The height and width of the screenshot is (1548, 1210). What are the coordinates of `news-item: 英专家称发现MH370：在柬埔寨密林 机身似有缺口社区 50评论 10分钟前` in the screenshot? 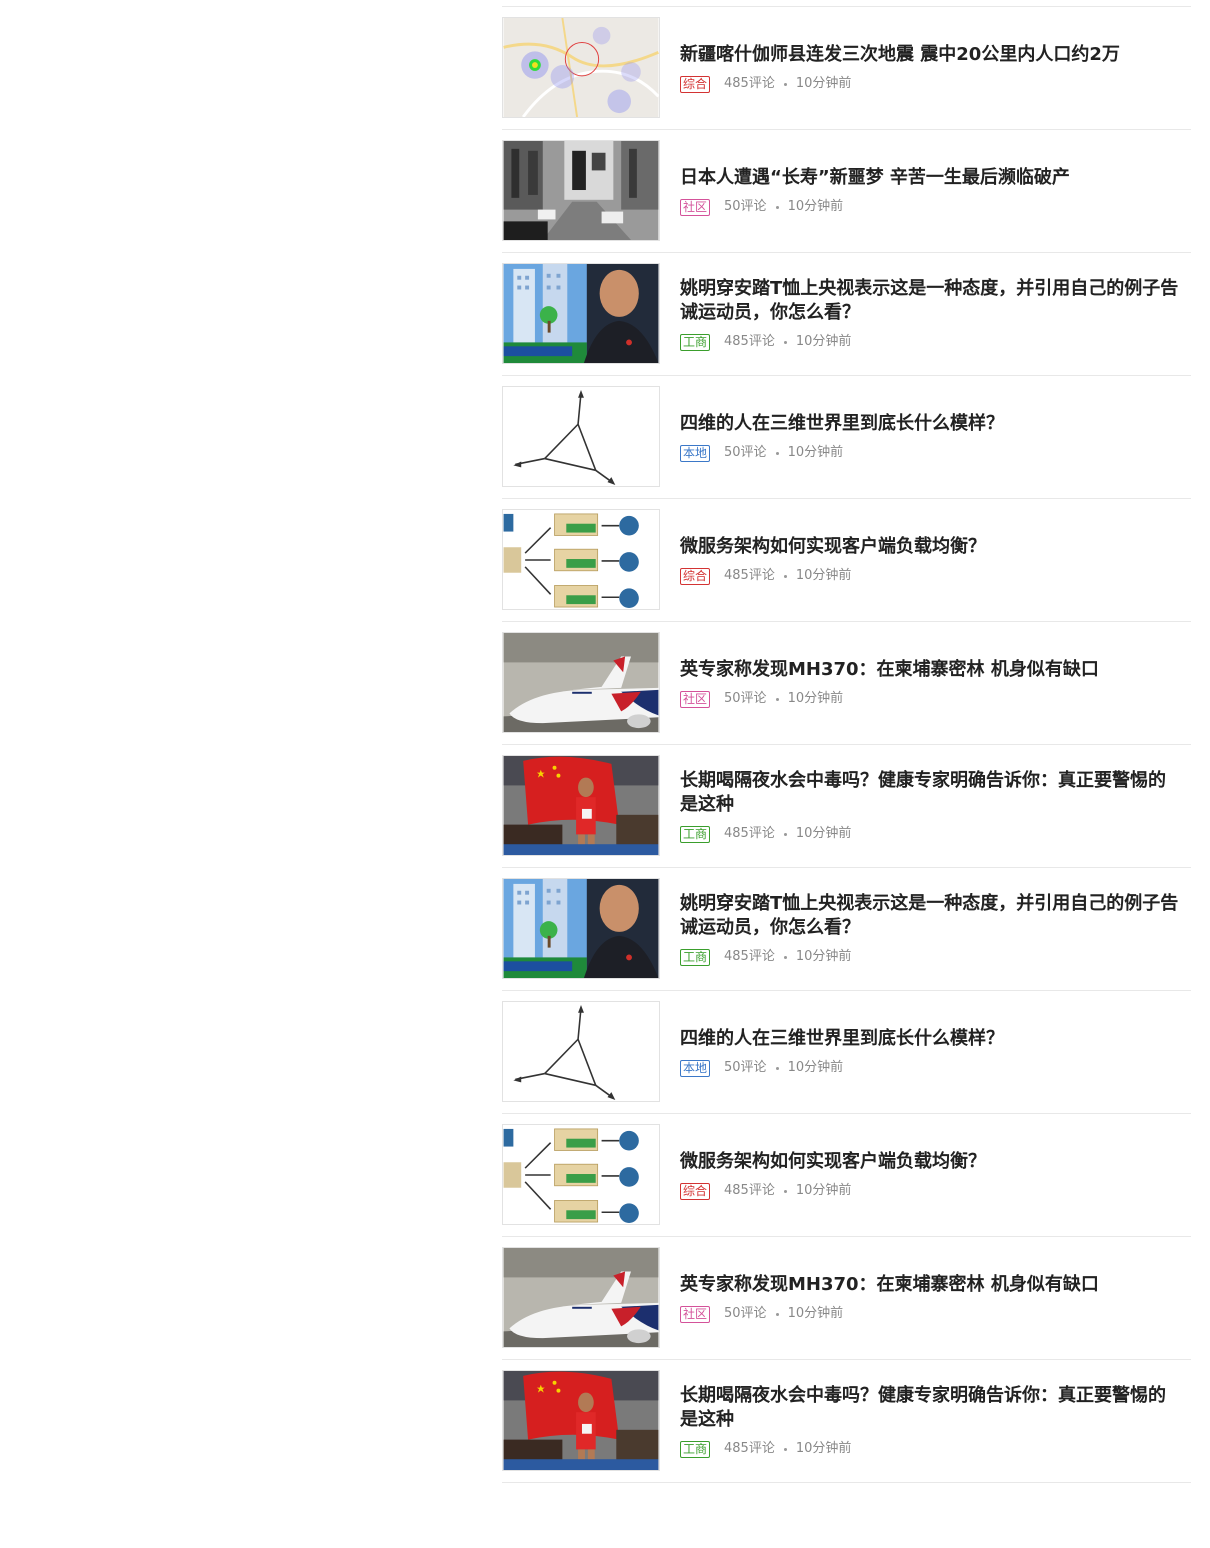 It's located at (846, 1298).